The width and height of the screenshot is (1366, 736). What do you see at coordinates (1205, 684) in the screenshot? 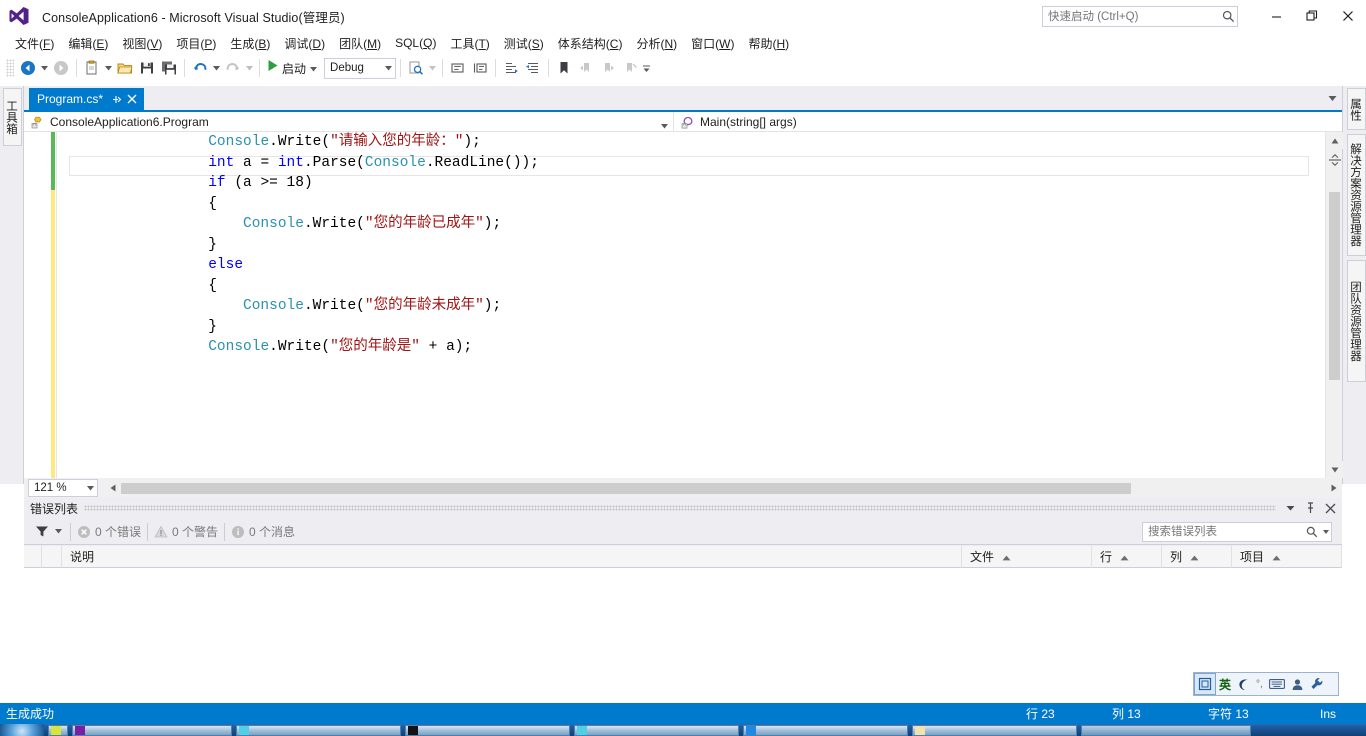
I see `ime-mode-icon` at bounding box center [1205, 684].